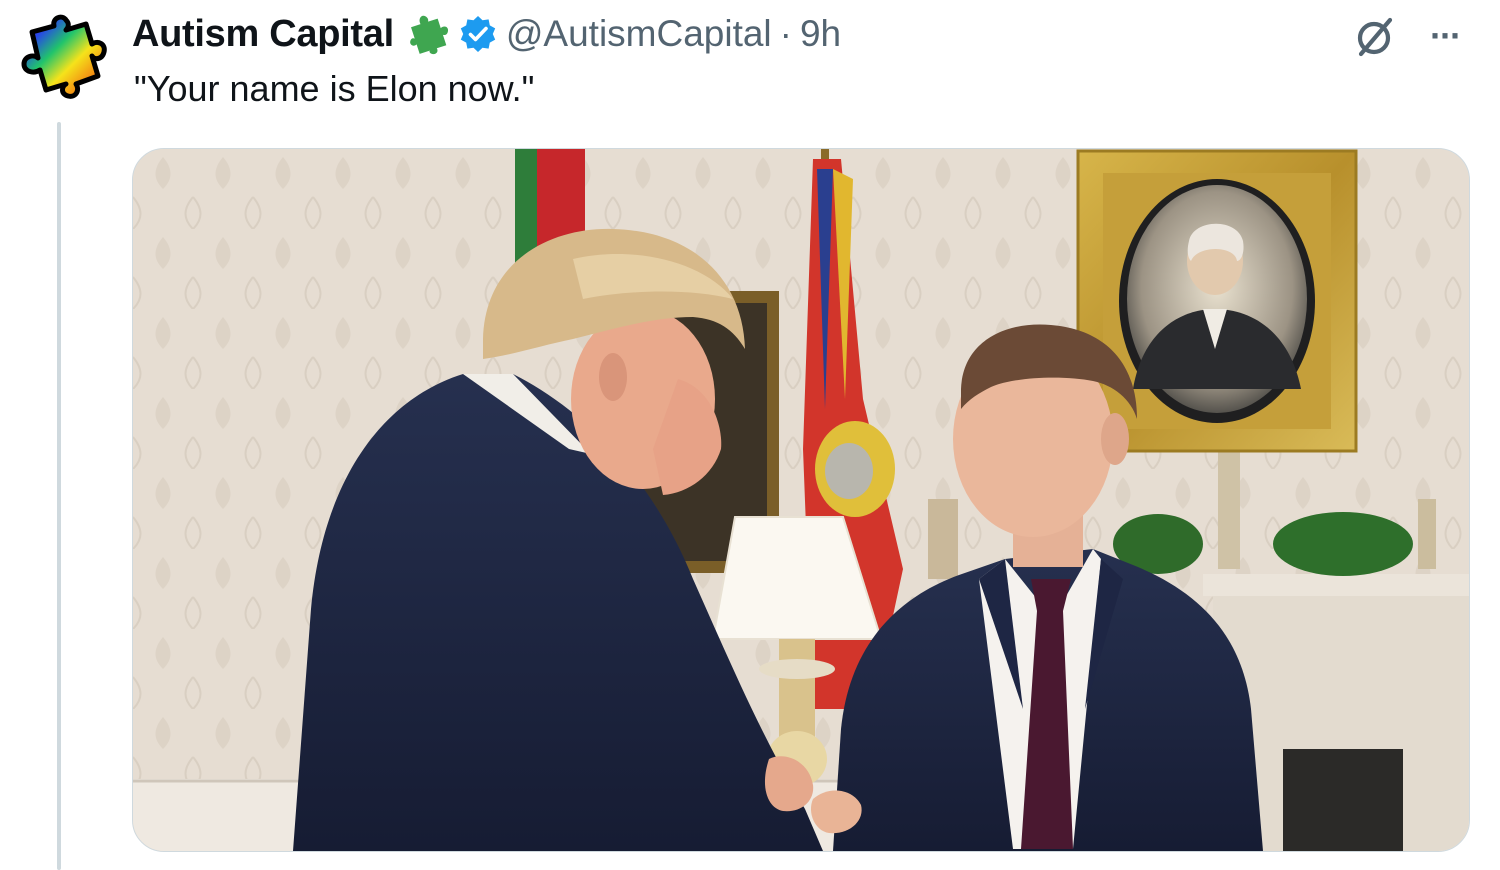  I want to click on handle: @AutismCapital, so click(639, 34).